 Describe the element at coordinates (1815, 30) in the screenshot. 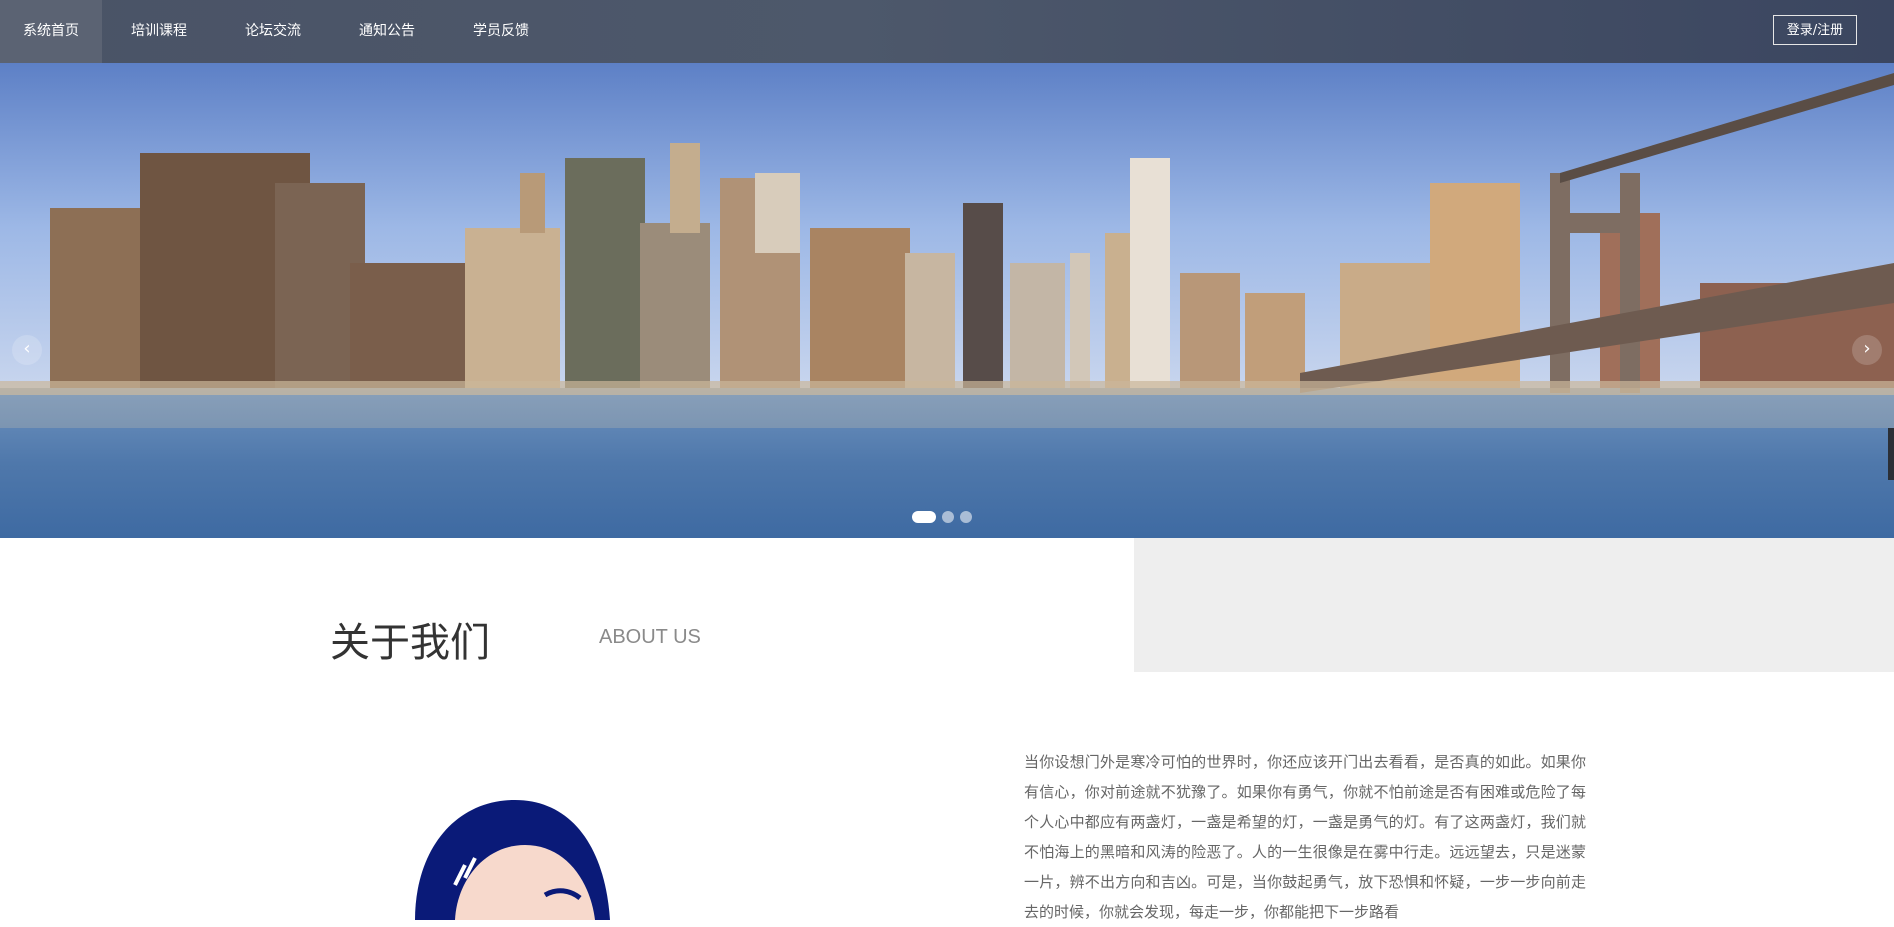

I see `login-register-button: 登录/注册` at that location.